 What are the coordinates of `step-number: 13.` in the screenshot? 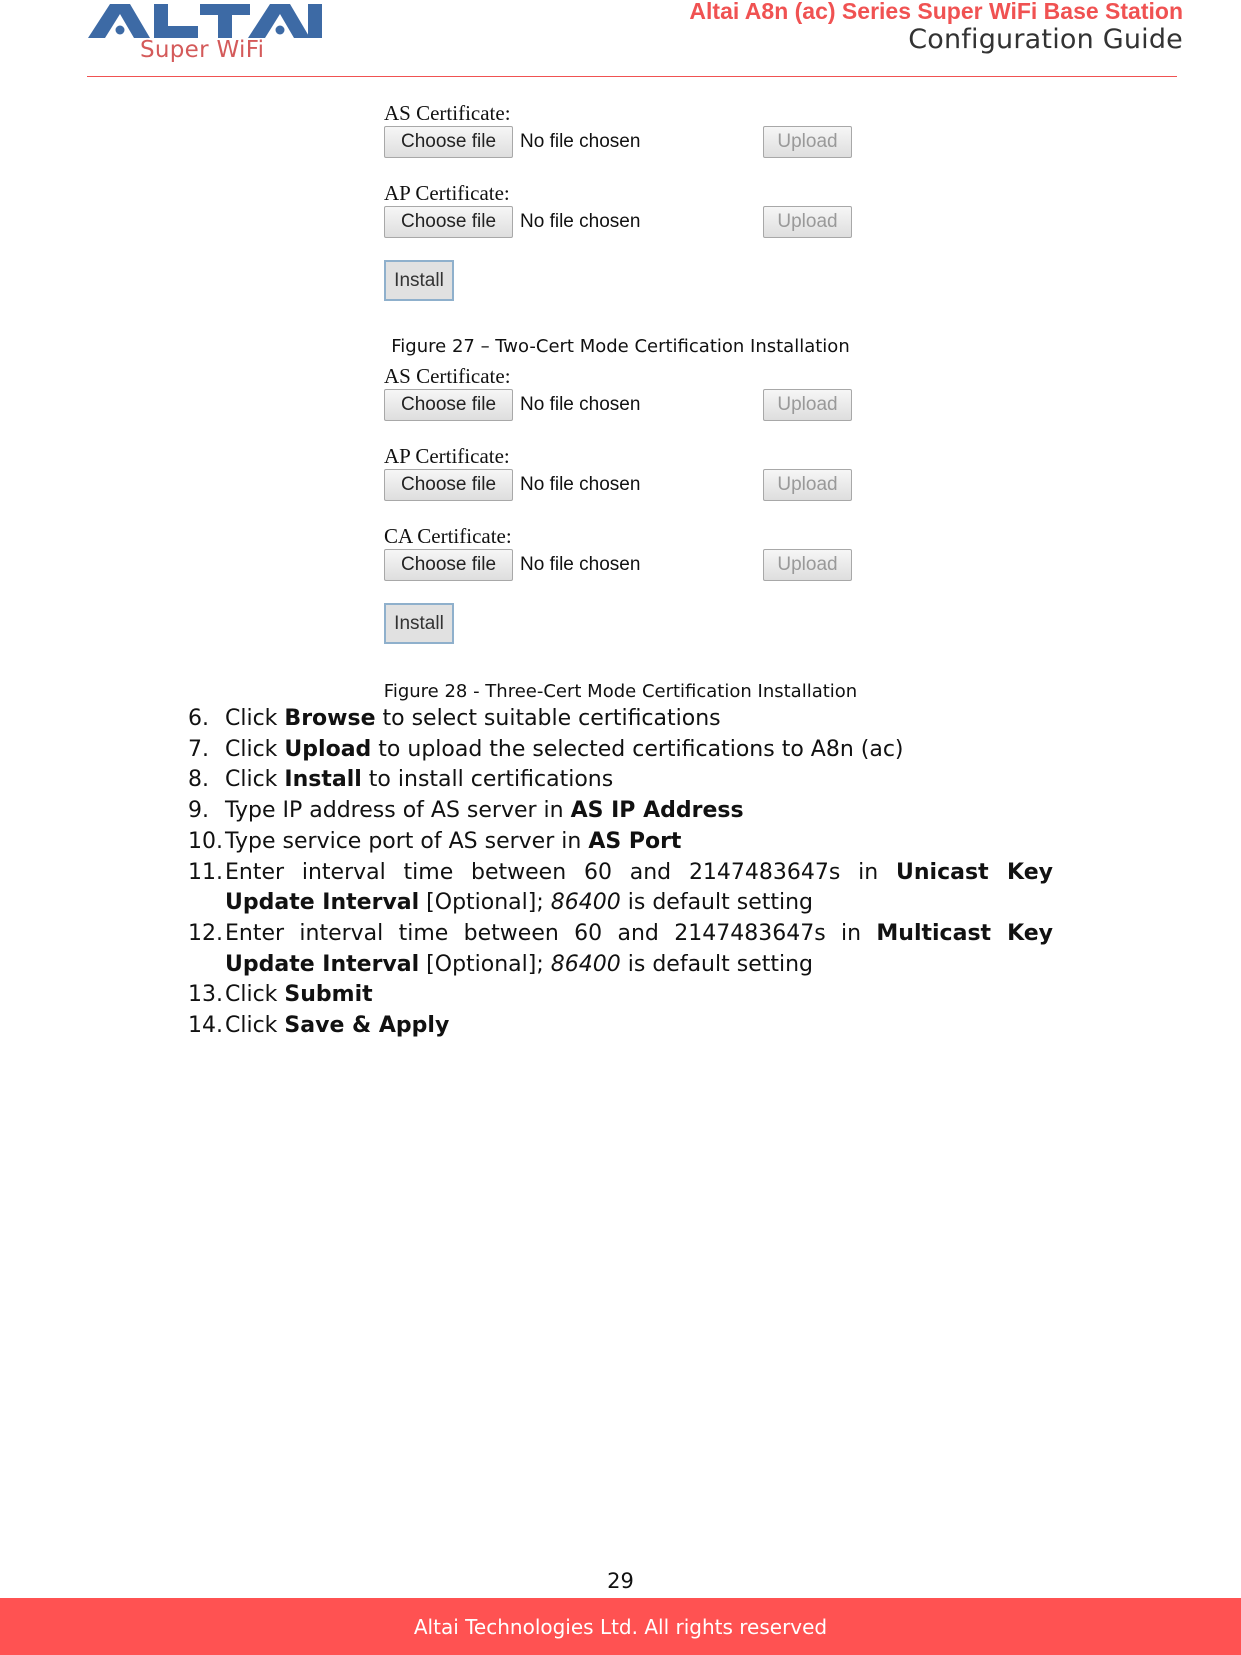 It's located at (205, 995).